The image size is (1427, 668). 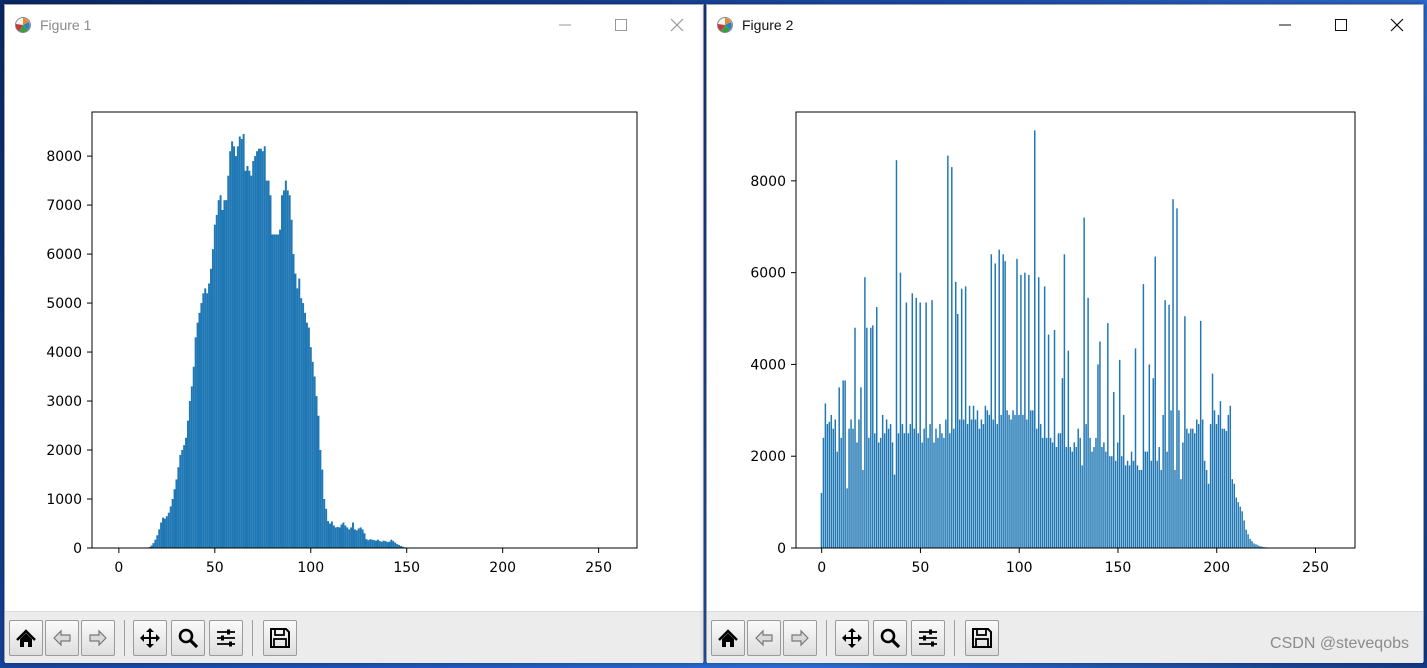 I want to click on title-bar: Figure 2, so click(x=1065, y=25).